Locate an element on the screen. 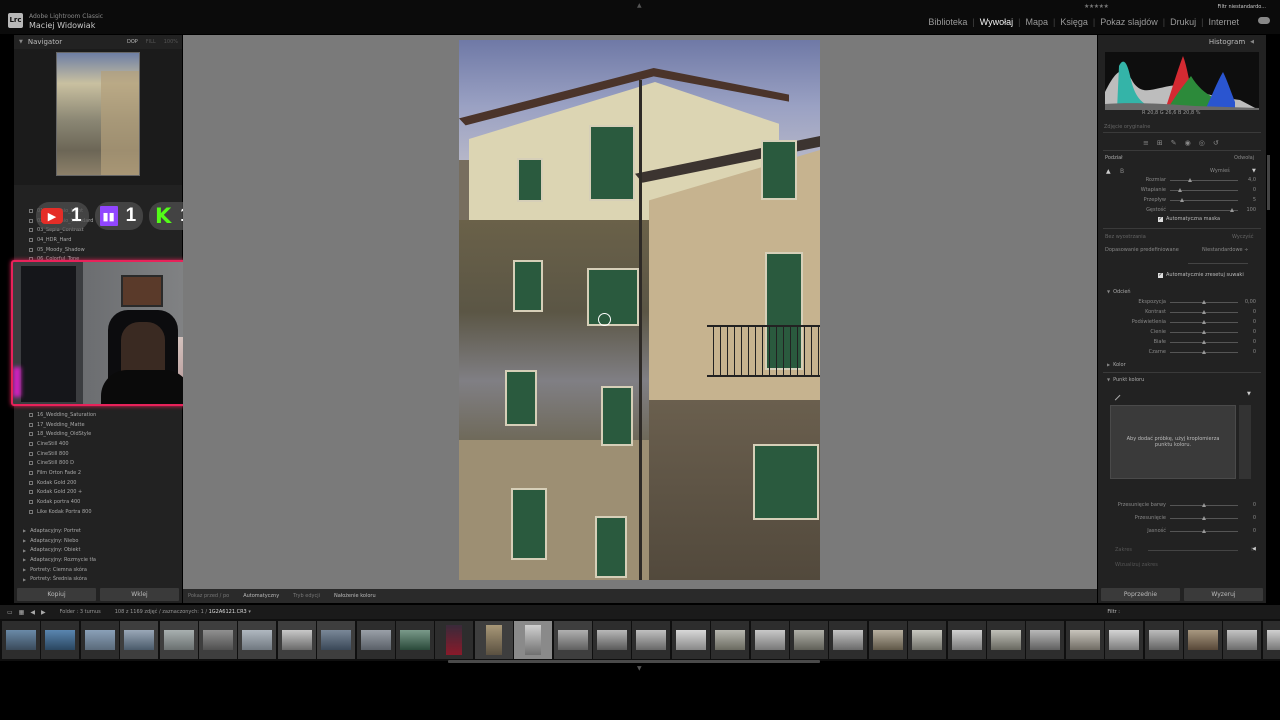  preset-group: ▶ Adaptacyjny: Obiekt is located at coordinates (98, 550).